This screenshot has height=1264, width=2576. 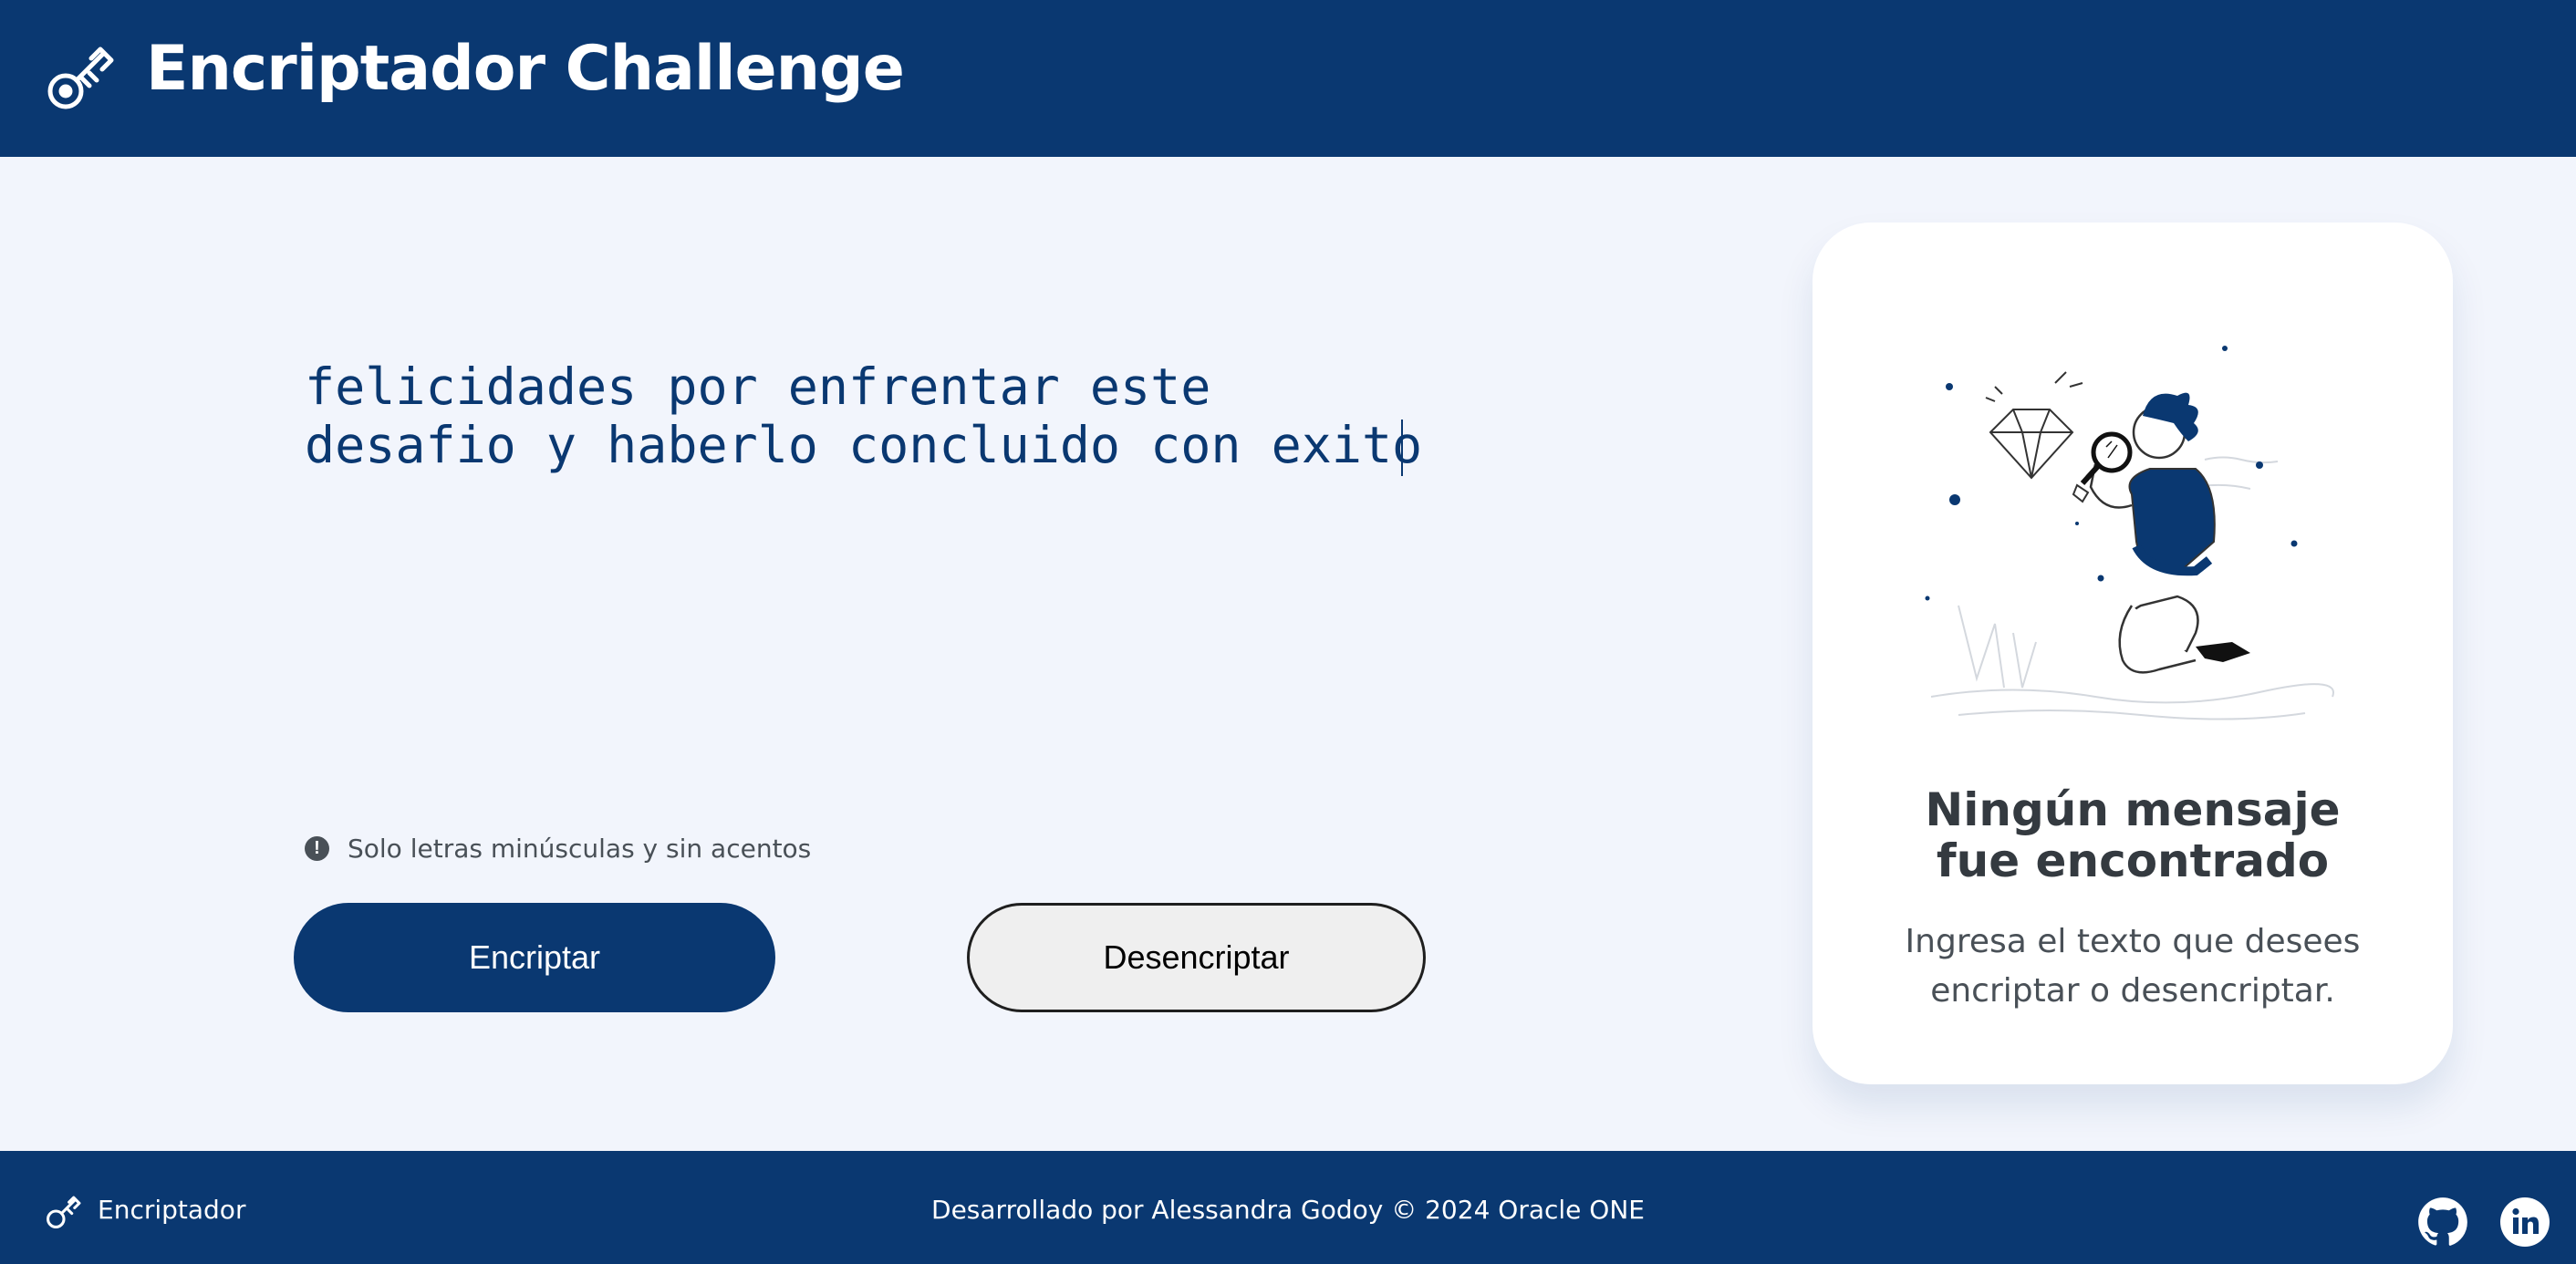 What do you see at coordinates (1402, 448) in the screenshot?
I see `text-caret` at bounding box center [1402, 448].